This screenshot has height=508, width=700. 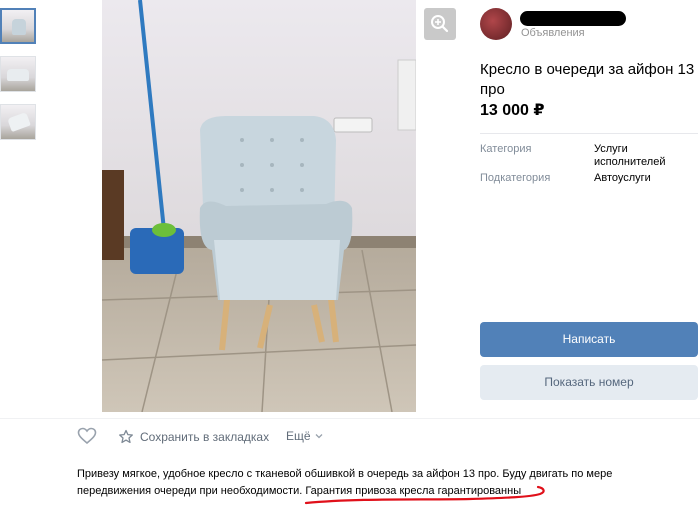 What do you see at coordinates (553, 33) in the screenshot?
I see `seller-subtitle: Объявления` at bounding box center [553, 33].